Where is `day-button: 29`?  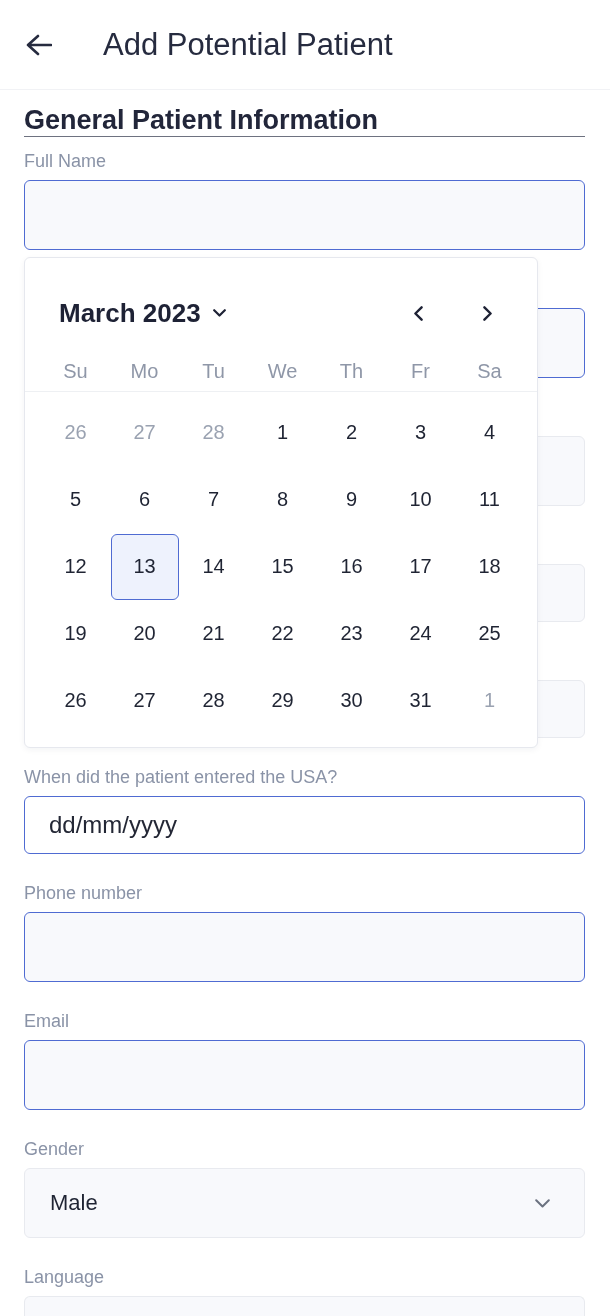 day-button: 29 is located at coordinates (282, 700).